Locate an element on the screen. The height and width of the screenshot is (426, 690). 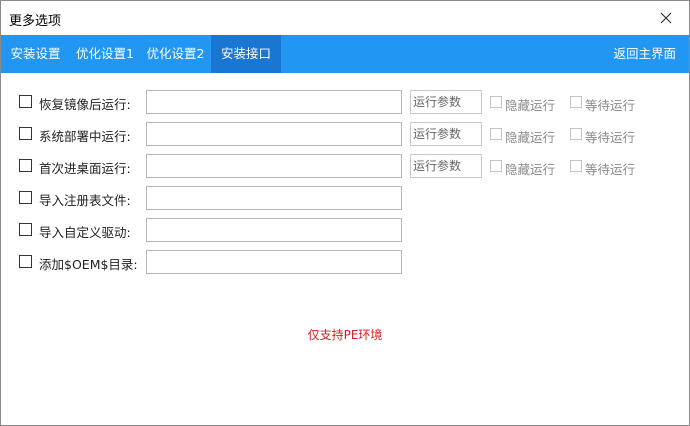
row-during-deploy: 系统部署中运行: 隐藏运行 等待运行 is located at coordinates (345, 134).